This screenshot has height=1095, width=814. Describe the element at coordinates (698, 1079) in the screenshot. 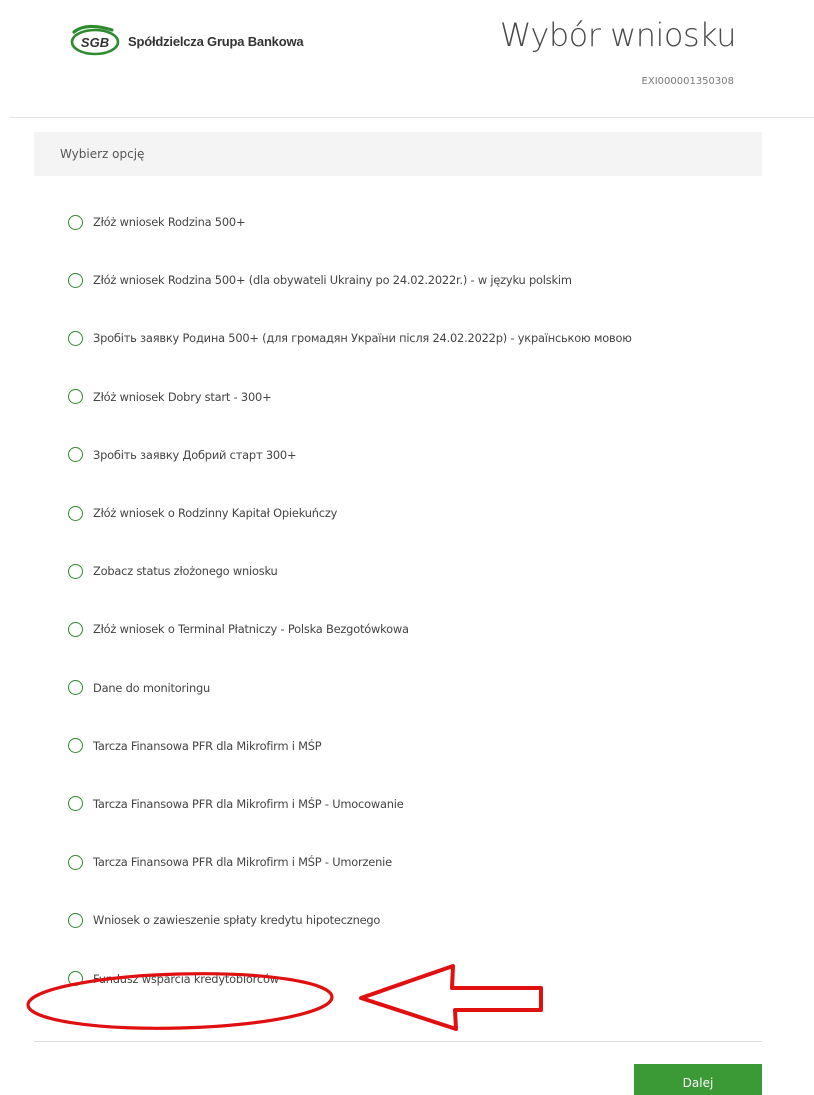

I see `next-button: Dalej` at that location.